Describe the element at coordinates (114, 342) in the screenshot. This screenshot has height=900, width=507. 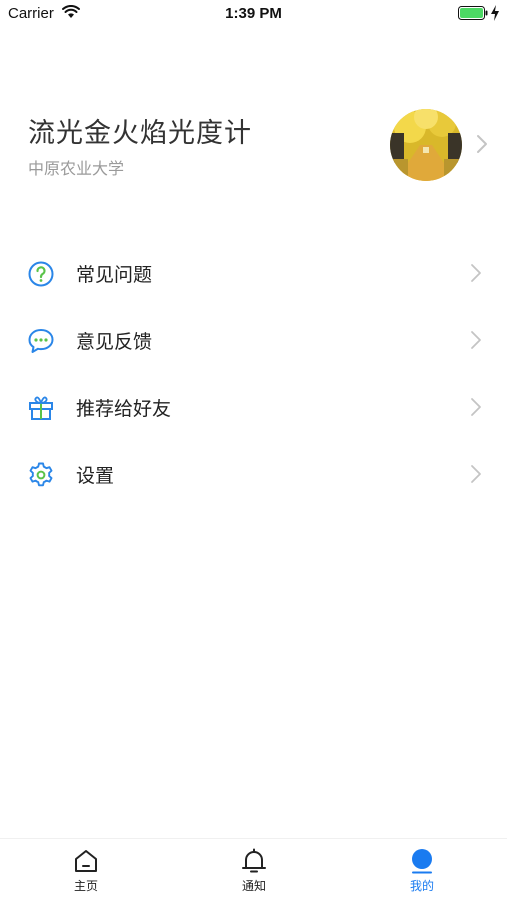
I see `menu-label: 意见反馈` at that location.